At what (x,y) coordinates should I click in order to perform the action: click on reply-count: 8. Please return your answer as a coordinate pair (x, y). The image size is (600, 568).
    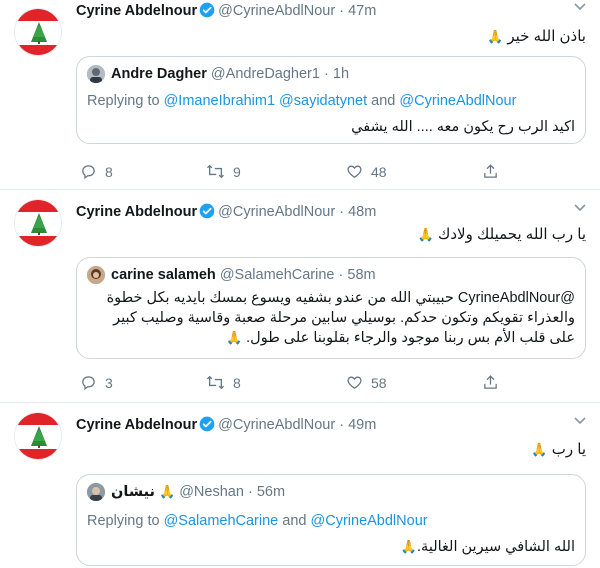
    Looking at the image, I should click on (109, 171).